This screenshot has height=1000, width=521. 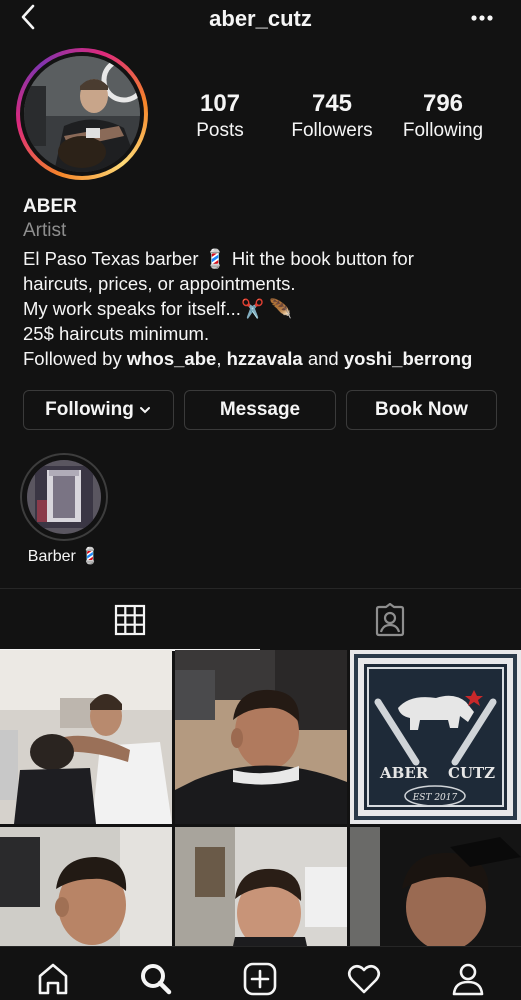 I want to click on following-count: 796 Following, so click(x=443, y=116).